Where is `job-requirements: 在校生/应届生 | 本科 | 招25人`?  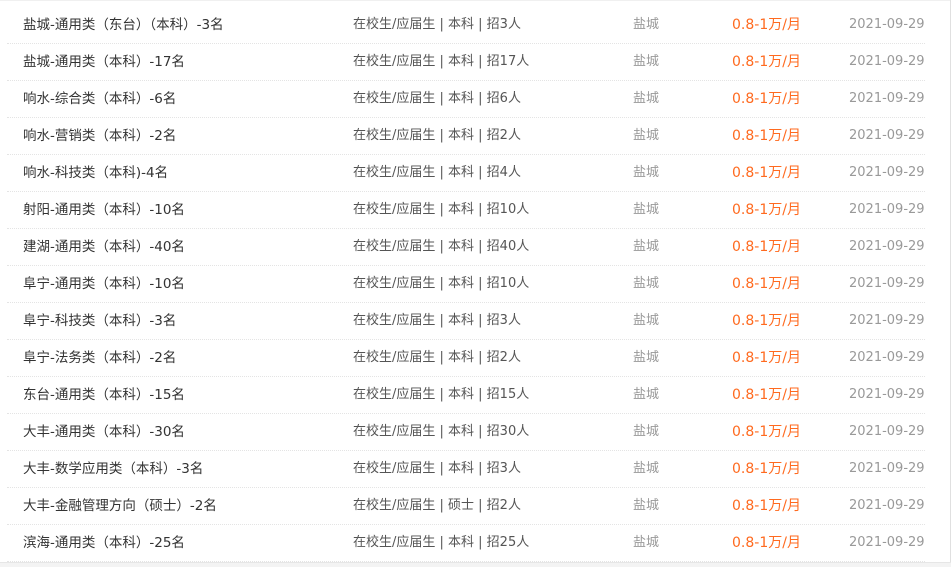
job-requirements: 在校生/应届生 | 本科 | 招25人 is located at coordinates (441, 542).